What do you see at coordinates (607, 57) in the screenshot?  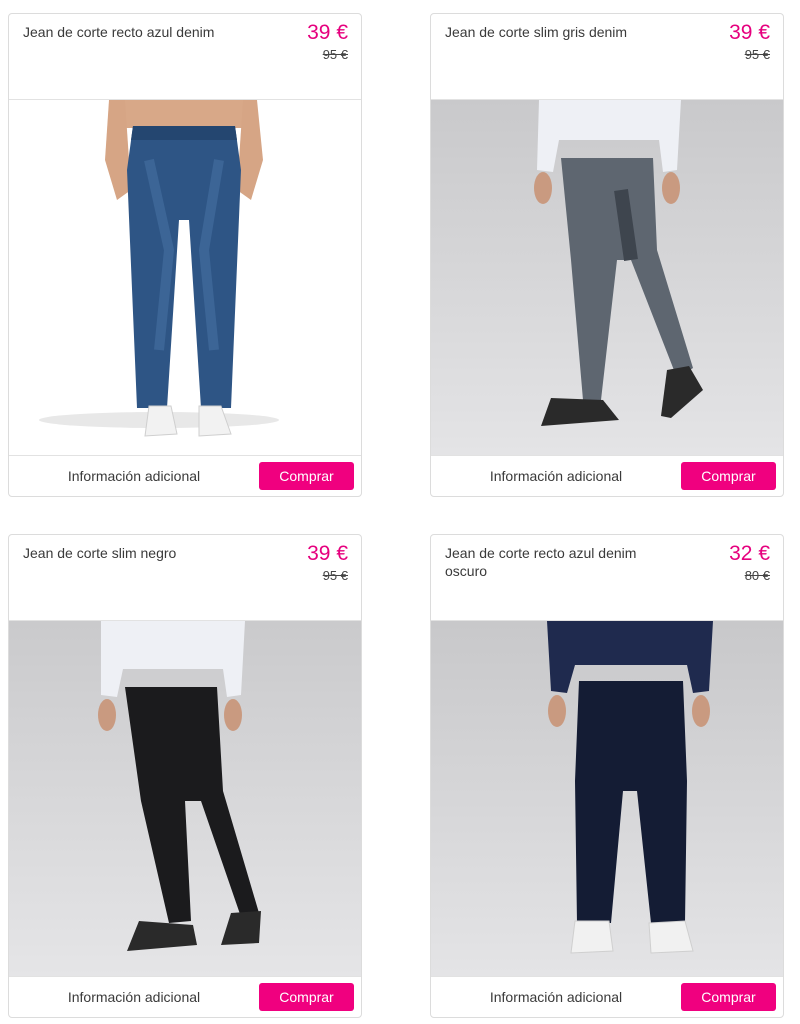 I see `product-header: Jean de corte slim gris denim 39 € 95 €` at bounding box center [607, 57].